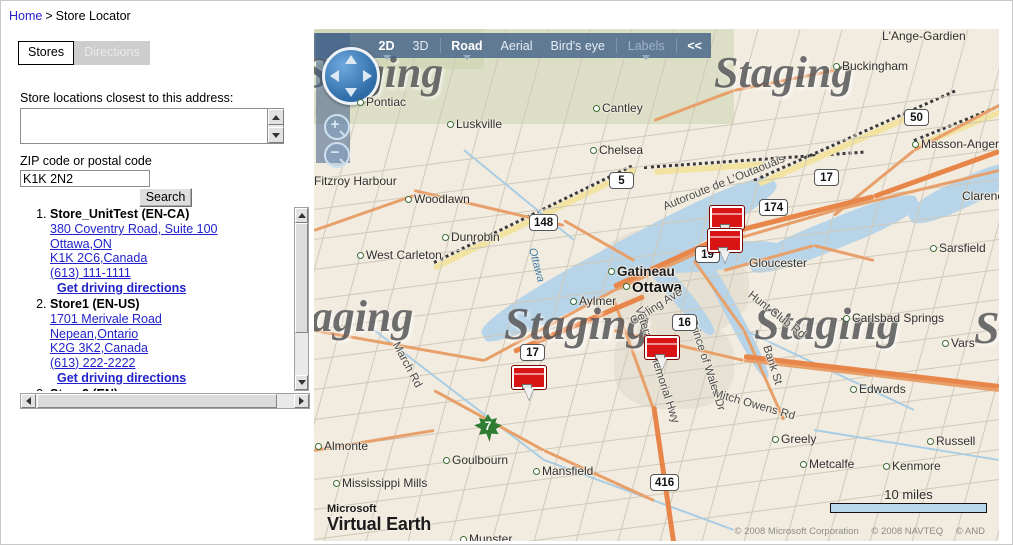  Describe the element at coordinates (956, 441) in the screenshot. I see `map-place-label: Russell` at that location.